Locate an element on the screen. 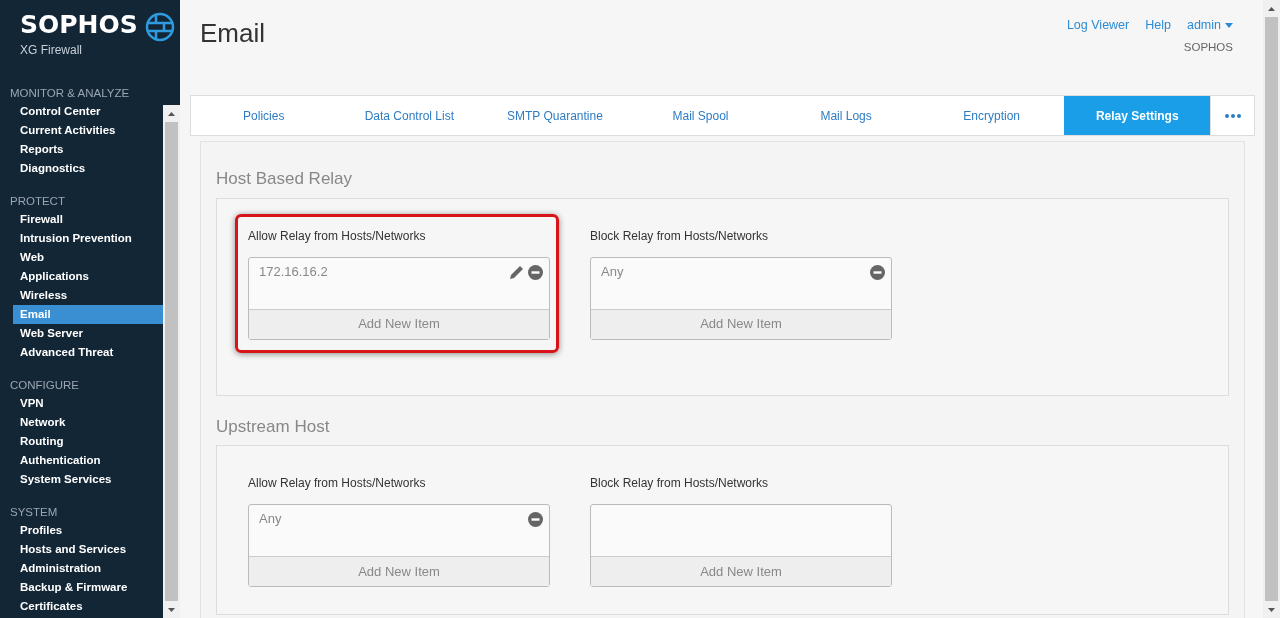 The image size is (1280, 618). page-title: Email is located at coordinates (232, 33).